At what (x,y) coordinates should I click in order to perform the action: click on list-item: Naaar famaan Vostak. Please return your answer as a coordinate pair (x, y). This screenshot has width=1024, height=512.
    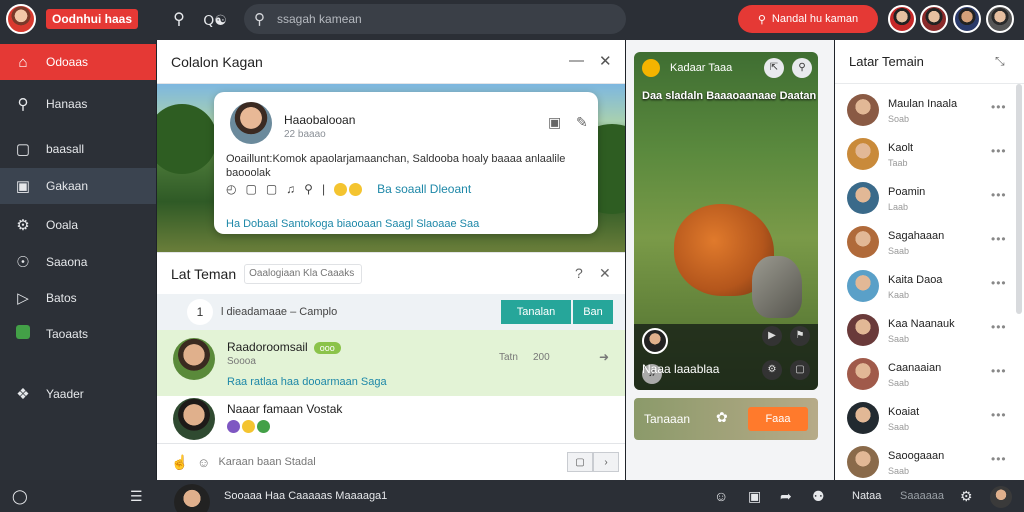
    Looking at the image, I should click on (391, 420).